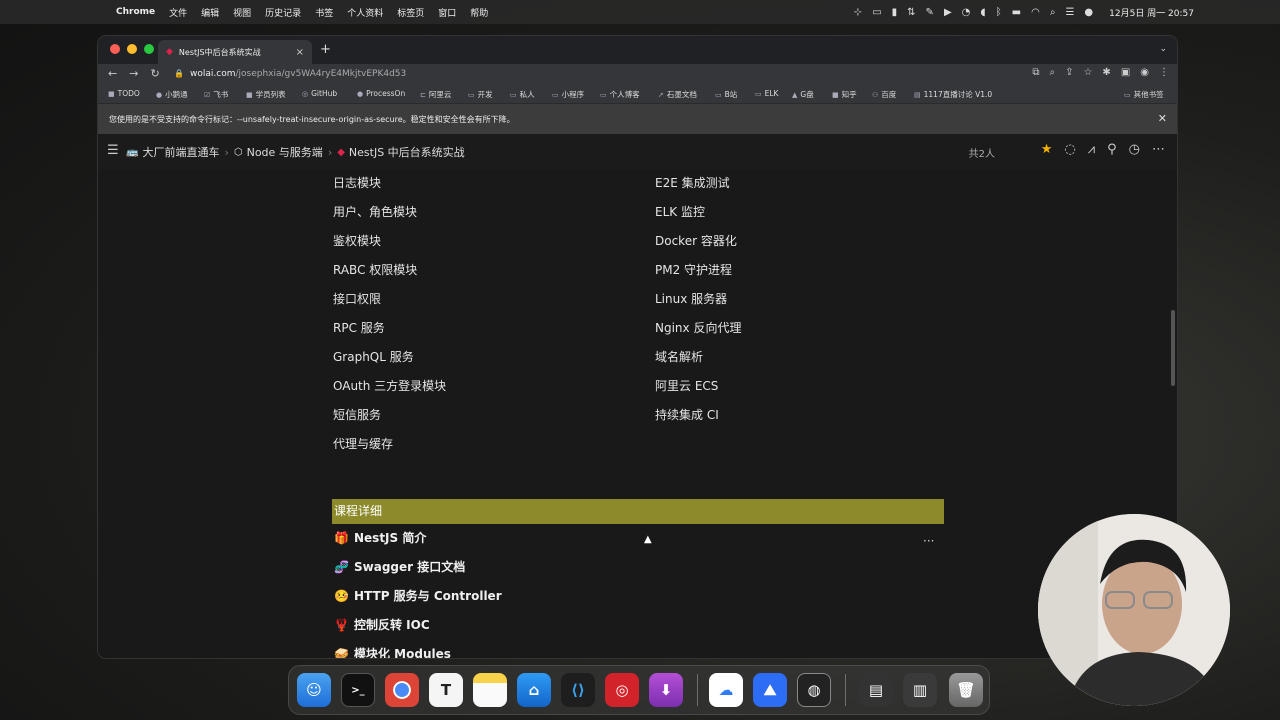  I want to click on extensions-icon: ✱, so click(1106, 72).